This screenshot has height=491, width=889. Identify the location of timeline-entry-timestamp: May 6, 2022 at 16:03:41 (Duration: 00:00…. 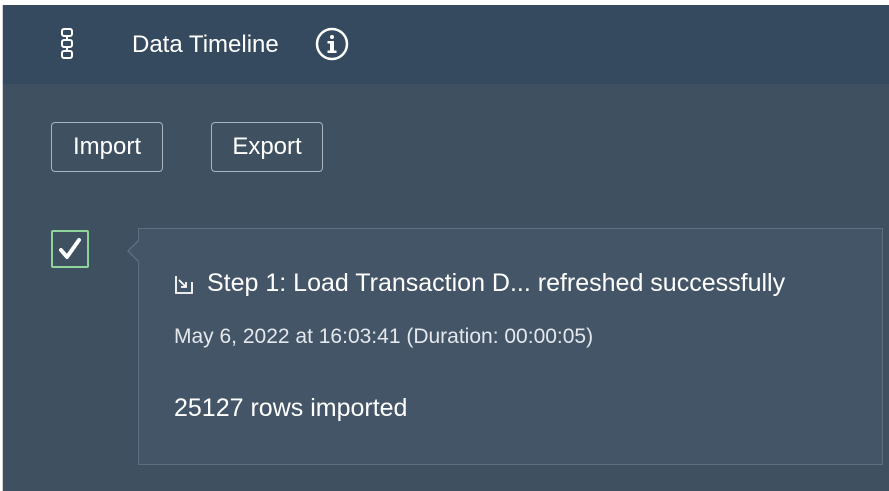
(384, 336).